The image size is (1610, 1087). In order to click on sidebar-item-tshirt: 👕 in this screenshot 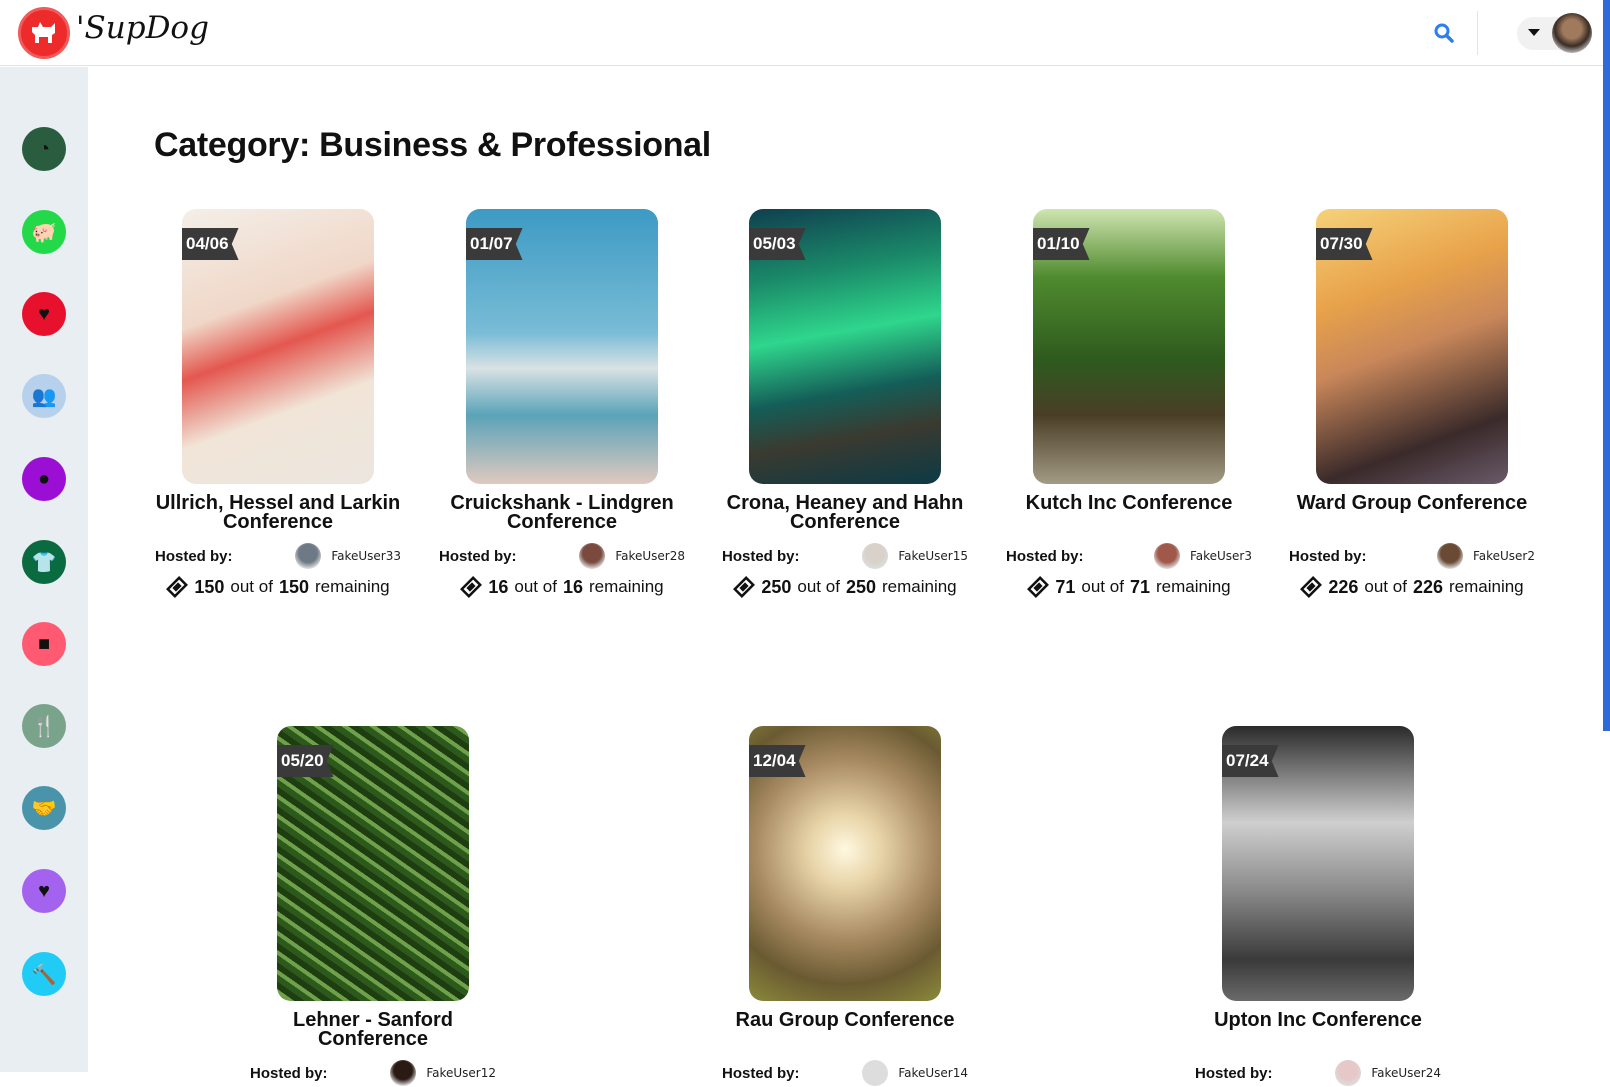, I will do `click(44, 562)`.